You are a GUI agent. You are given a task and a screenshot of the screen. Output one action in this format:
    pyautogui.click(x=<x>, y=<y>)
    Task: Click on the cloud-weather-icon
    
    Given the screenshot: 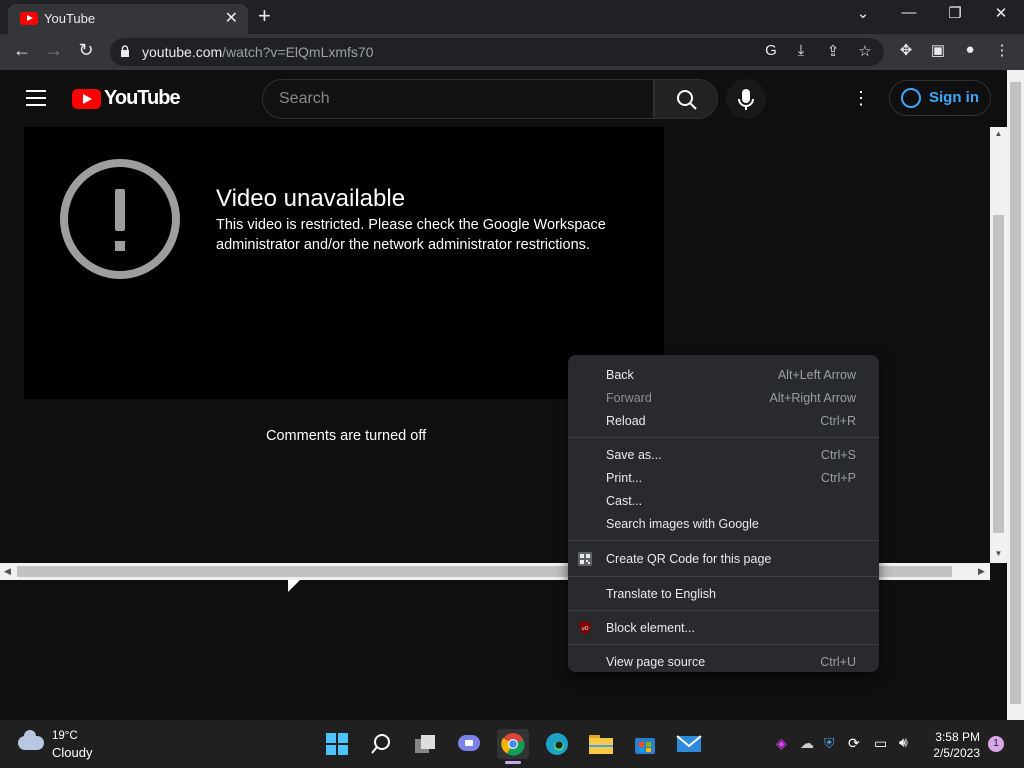 What is the action you would take?
    pyautogui.click(x=31, y=740)
    